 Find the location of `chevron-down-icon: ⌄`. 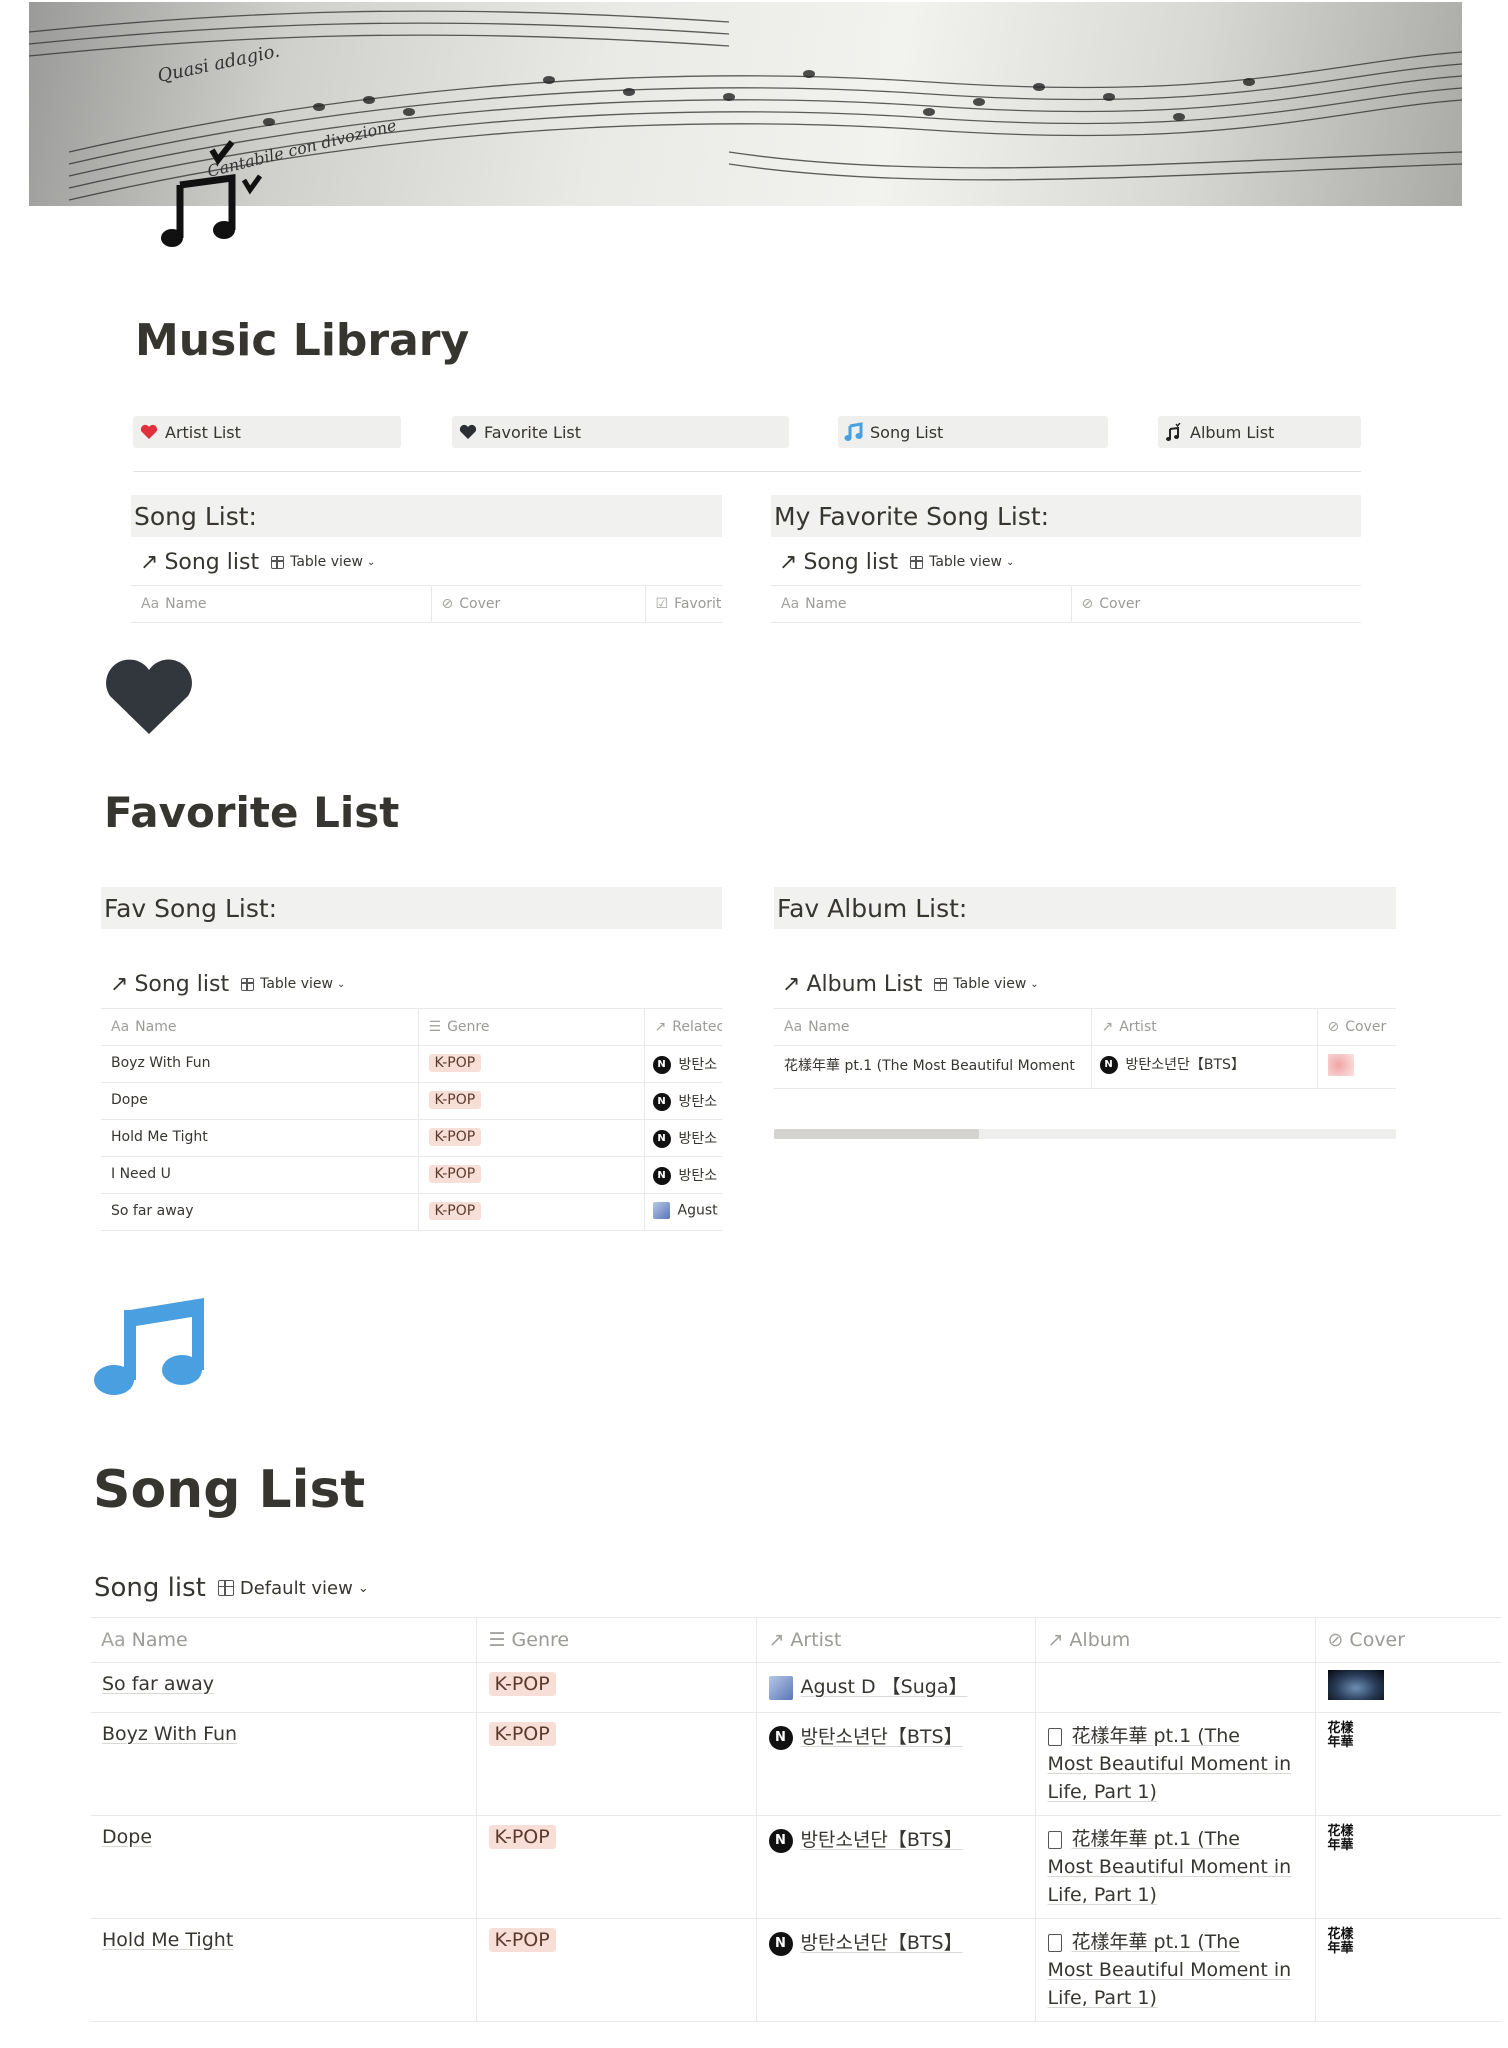

chevron-down-icon: ⌄ is located at coordinates (363, 1588).